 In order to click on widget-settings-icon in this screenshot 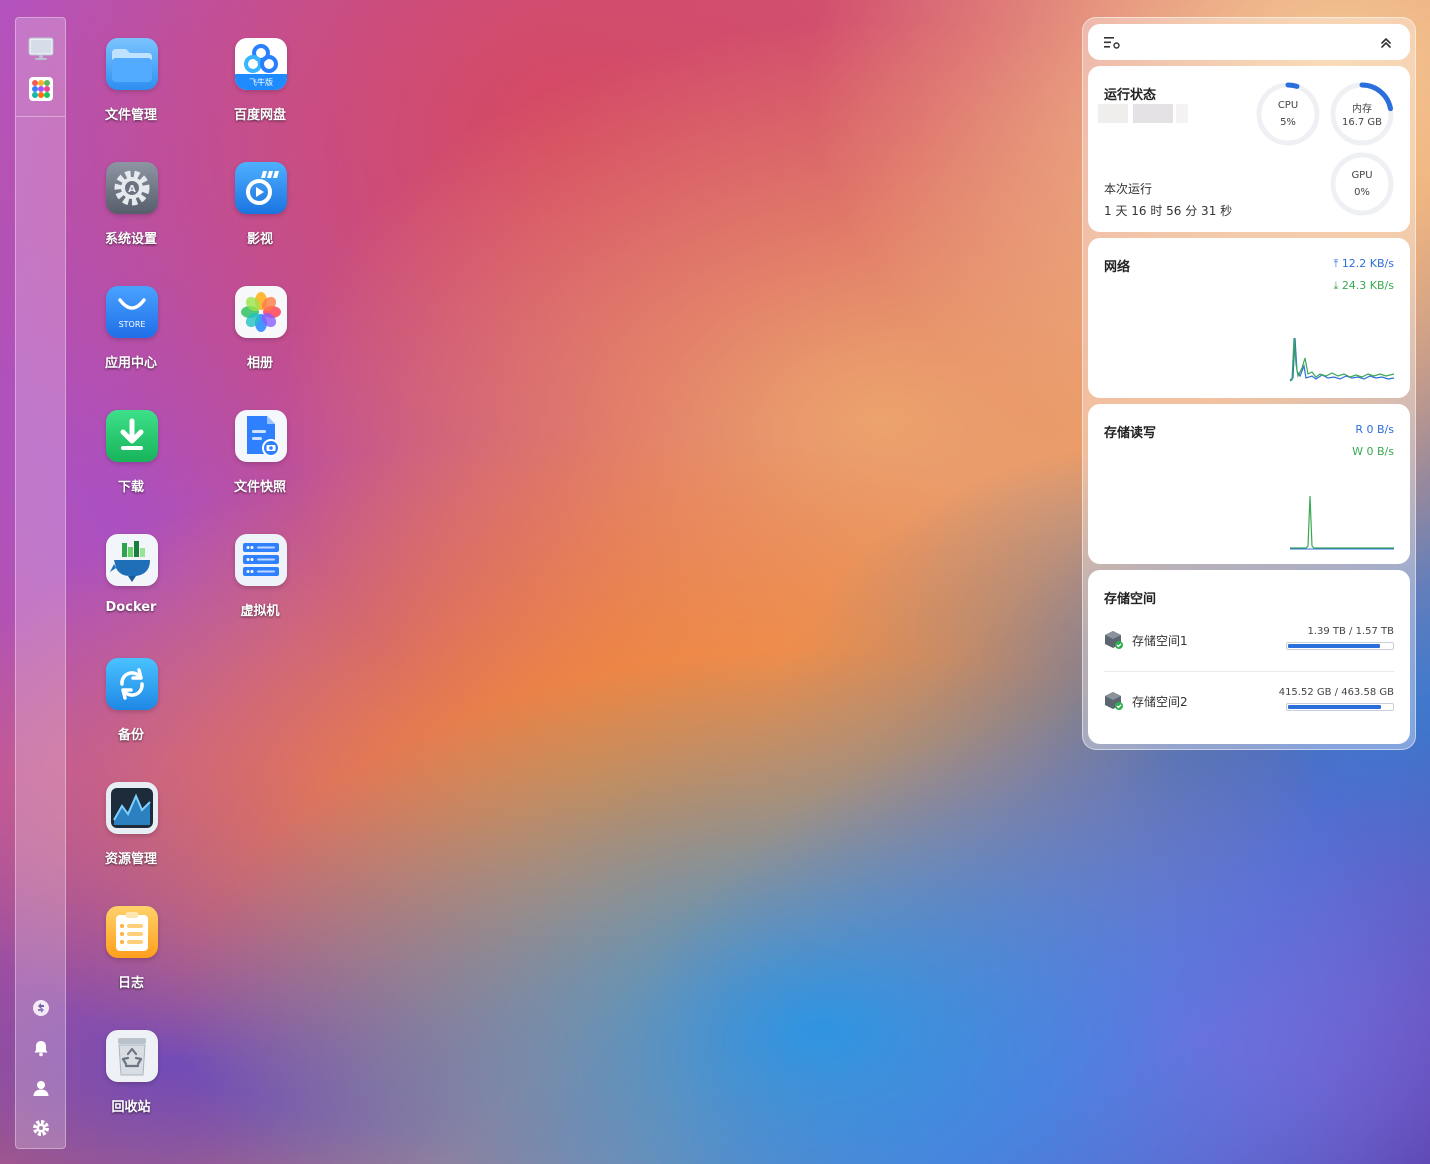, I will do `click(1112, 44)`.